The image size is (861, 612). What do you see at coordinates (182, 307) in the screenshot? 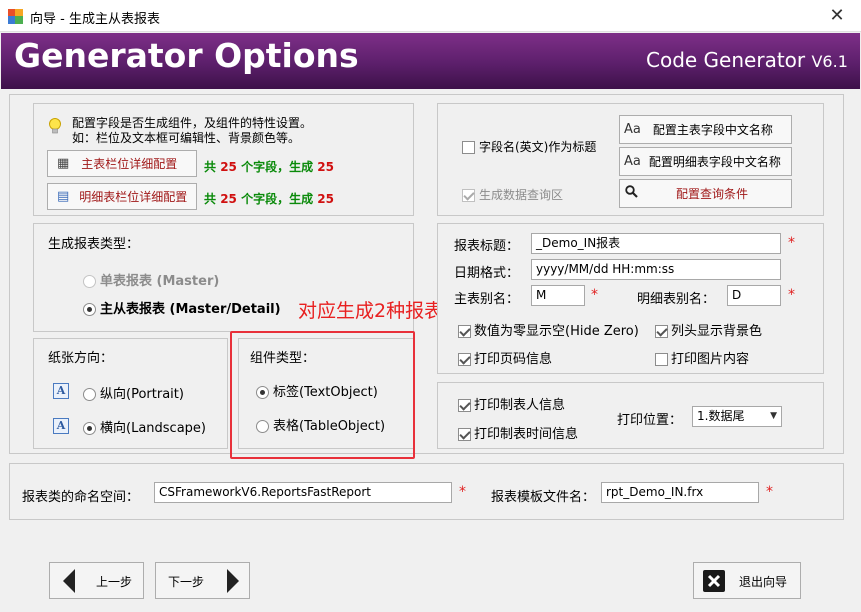
I see `master-detail-report-radio: 主从表报表 (Master/Detail)` at bounding box center [182, 307].